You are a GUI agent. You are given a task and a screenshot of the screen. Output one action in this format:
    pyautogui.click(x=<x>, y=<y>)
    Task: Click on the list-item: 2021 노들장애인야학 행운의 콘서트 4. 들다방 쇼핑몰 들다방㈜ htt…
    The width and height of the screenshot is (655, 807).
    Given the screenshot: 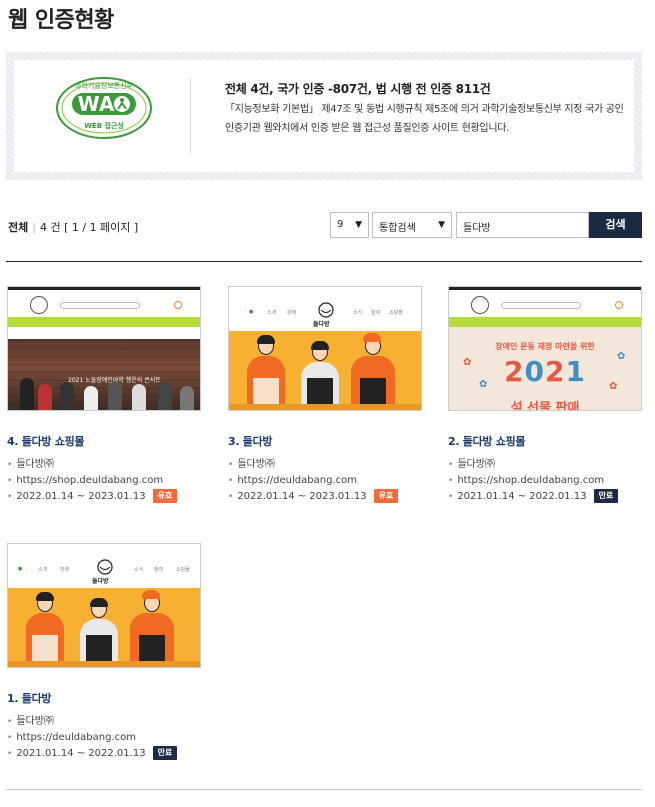 What is the action you would take?
    pyautogui.click(x=107, y=395)
    